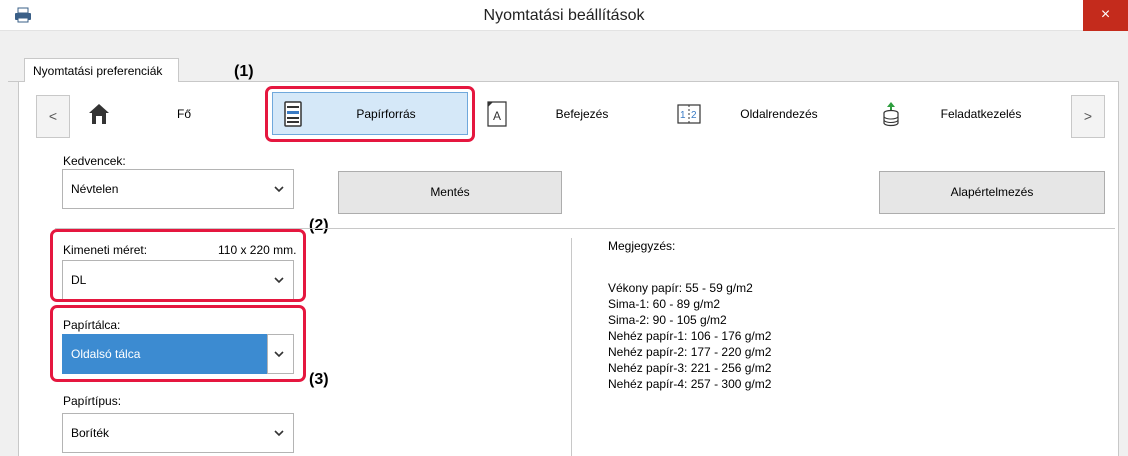 Image resolution: width=1128 pixels, height=456 pixels. I want to click on two-page-layout-icon: 1 2, so click(689, 114).